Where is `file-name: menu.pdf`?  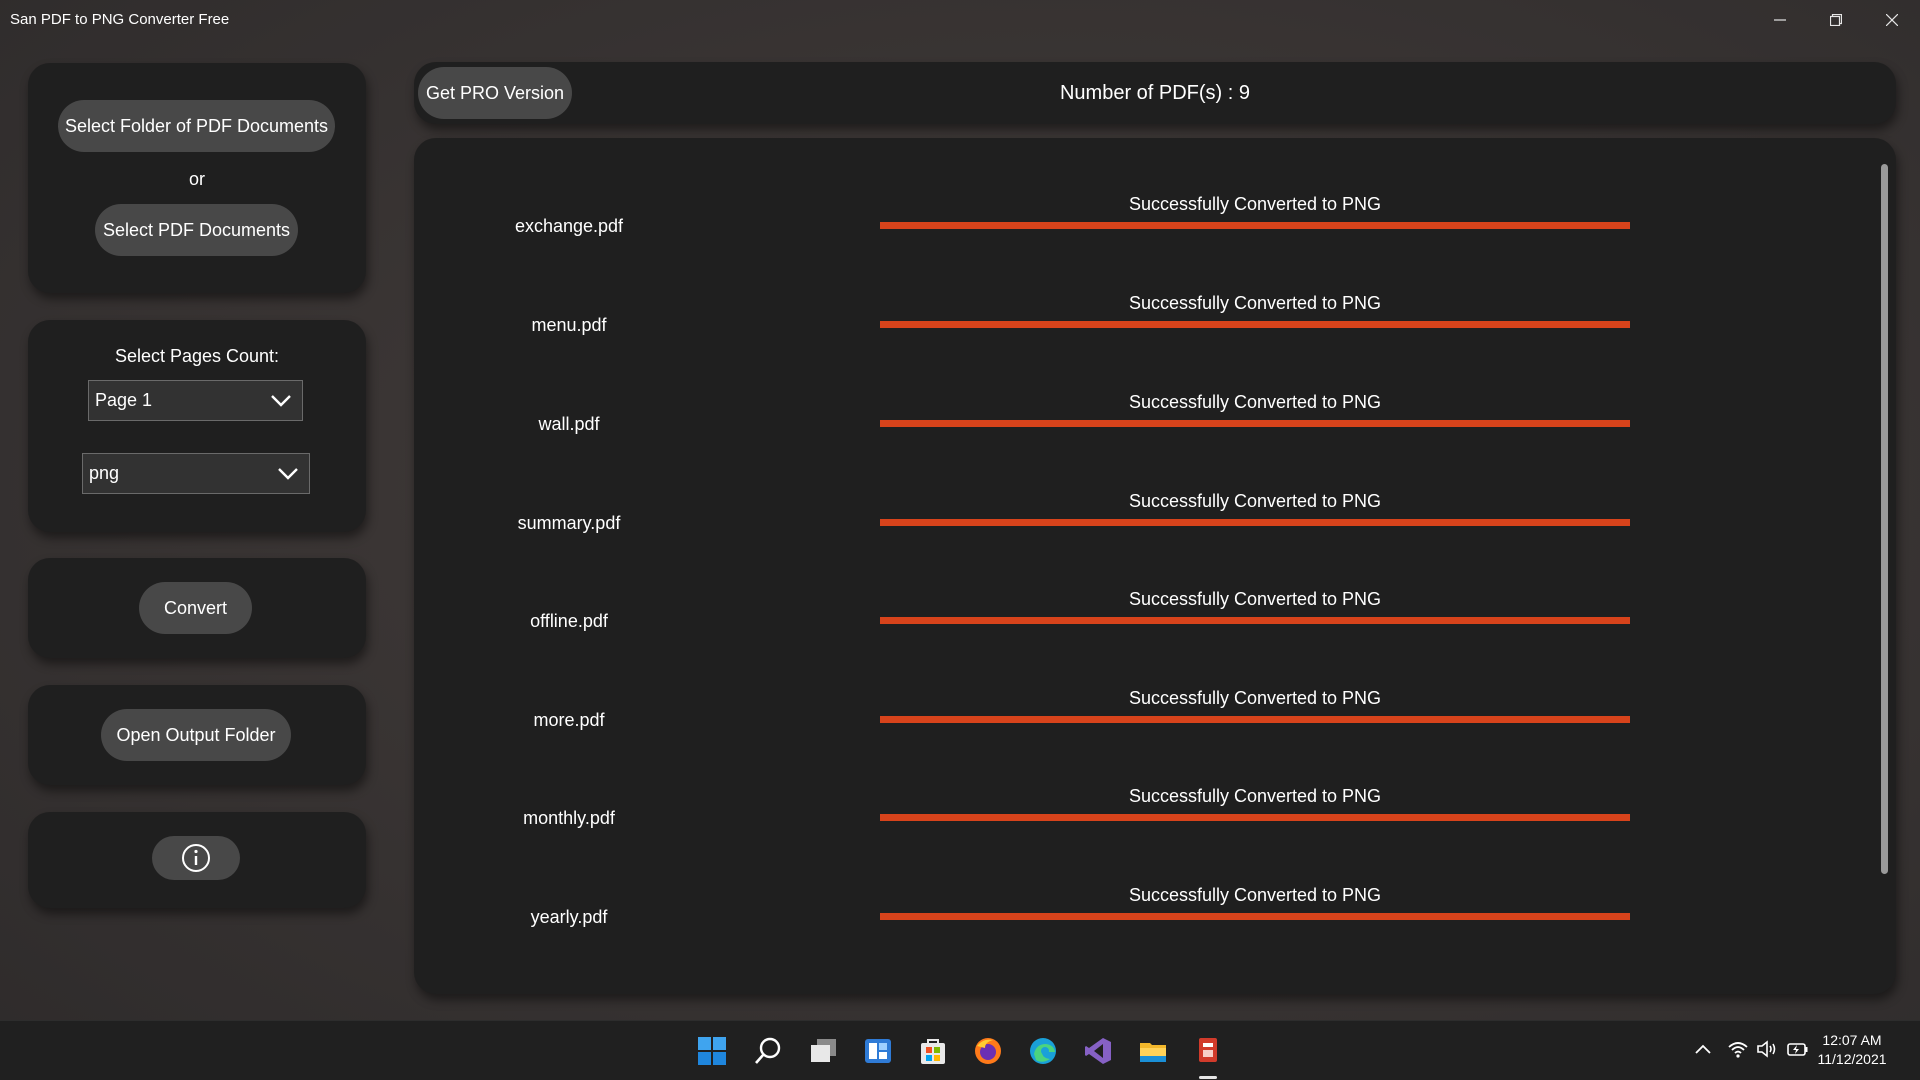
file-name: menu.pdf is located at coordinates (569, 325).